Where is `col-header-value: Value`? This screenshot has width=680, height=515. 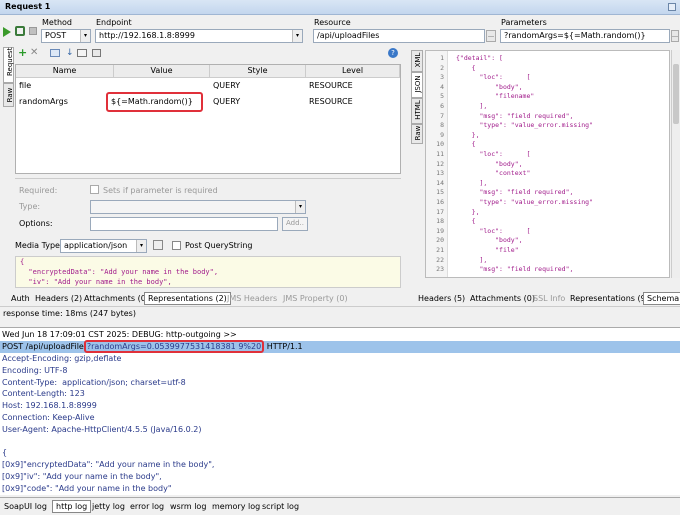
col-header-value: Value is located at coordinates (162, 71).